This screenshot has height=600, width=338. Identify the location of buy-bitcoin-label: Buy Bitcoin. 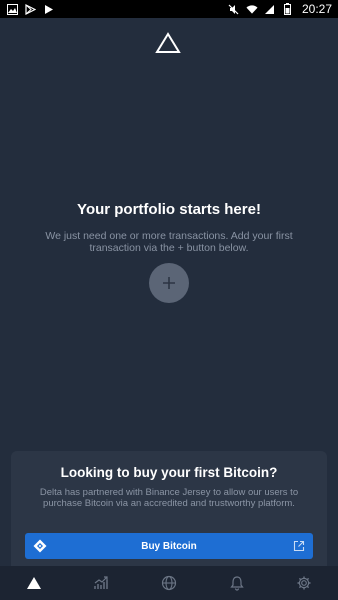
(169, 546).